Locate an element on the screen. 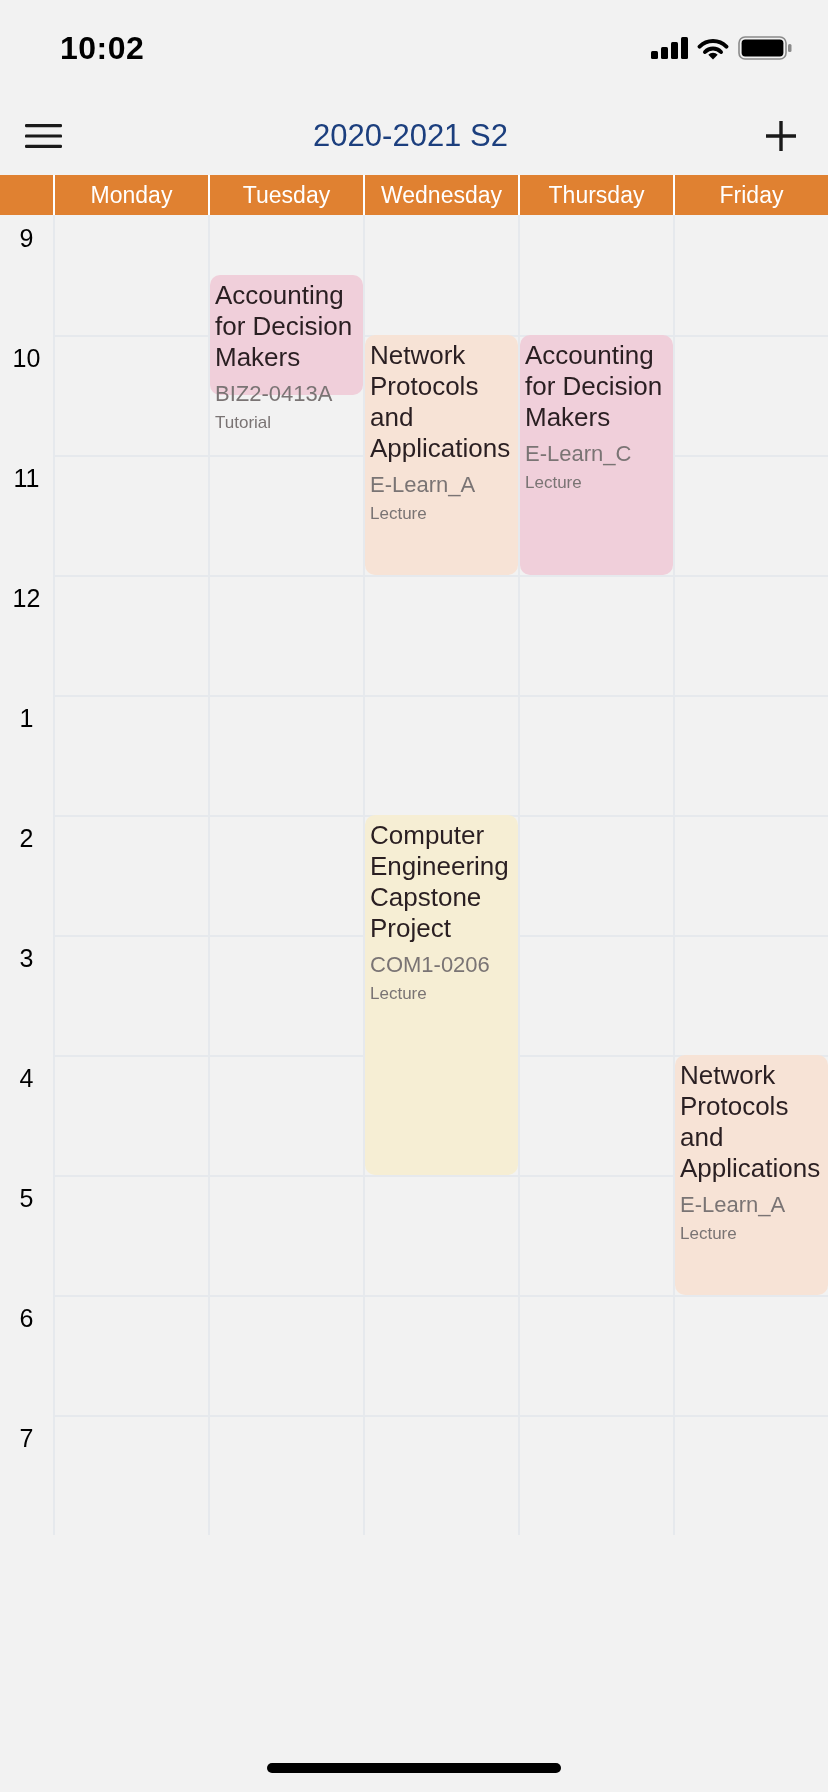 This screenshot has height=1792, width=828. event-room: COM1-0206 is located at coordinates (430, 965).